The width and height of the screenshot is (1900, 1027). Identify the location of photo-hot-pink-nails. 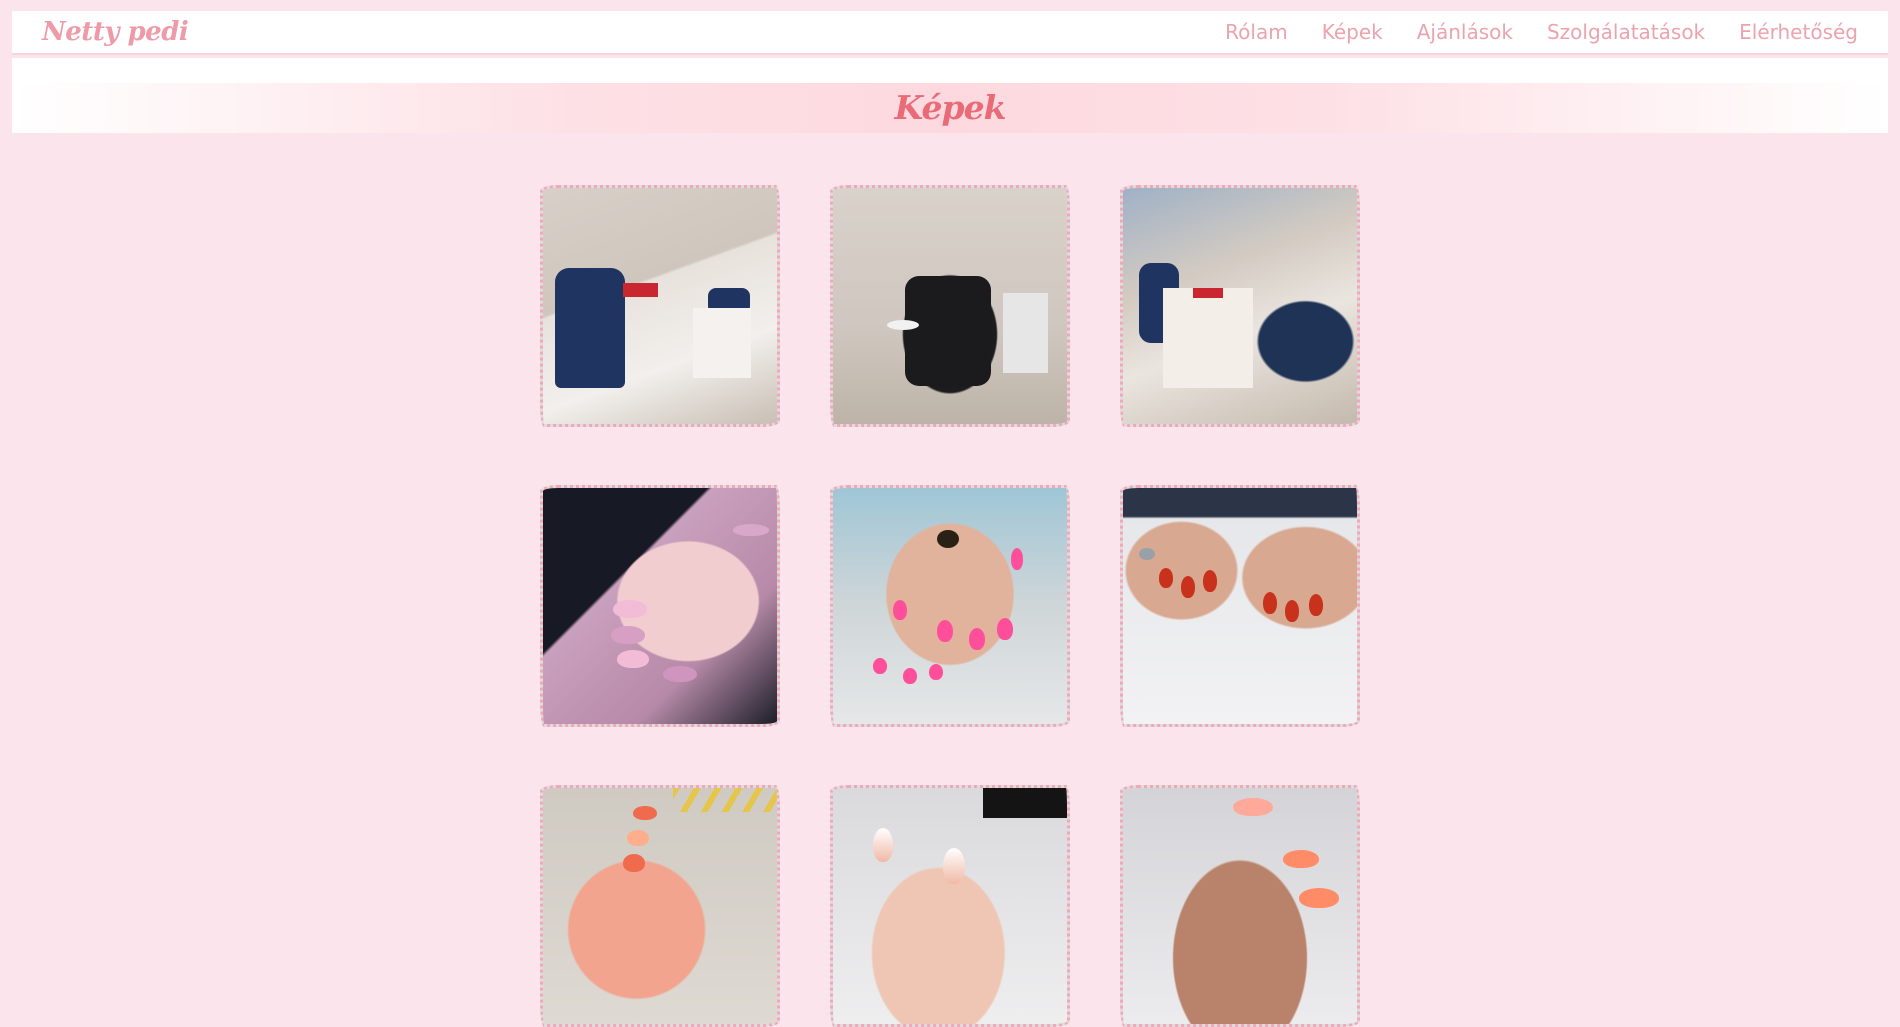
(950, 606).